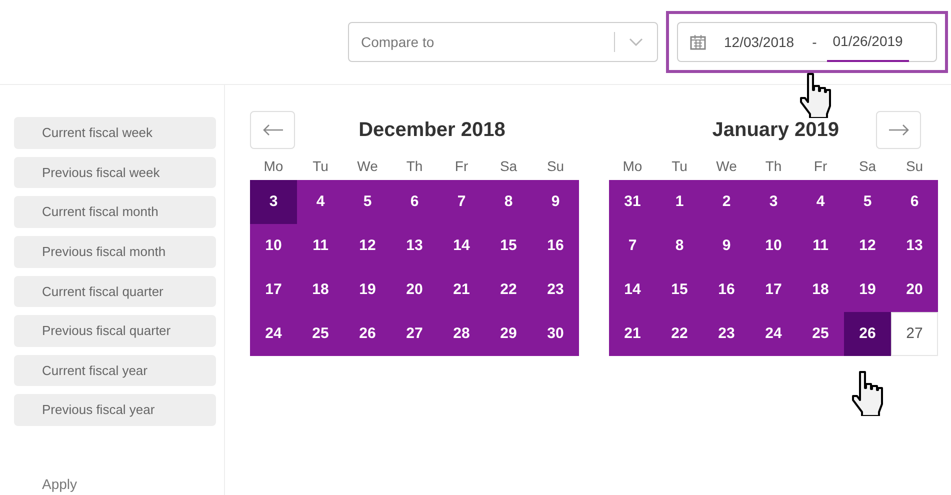 This screenshot has width=951, height=495. I want to click on calendar-icon, so click(698, 42).